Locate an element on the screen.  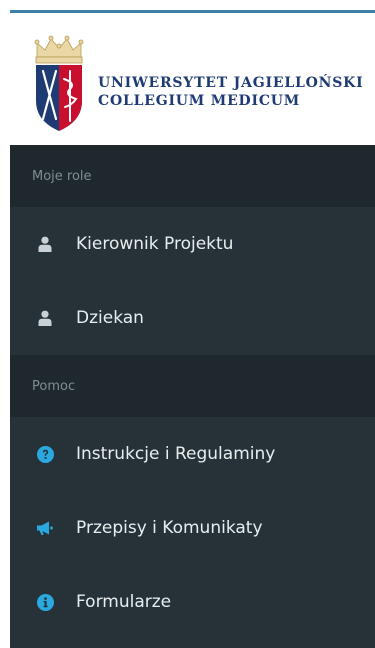
section-header-roles: Moje role is located at coordinates (192, 176).